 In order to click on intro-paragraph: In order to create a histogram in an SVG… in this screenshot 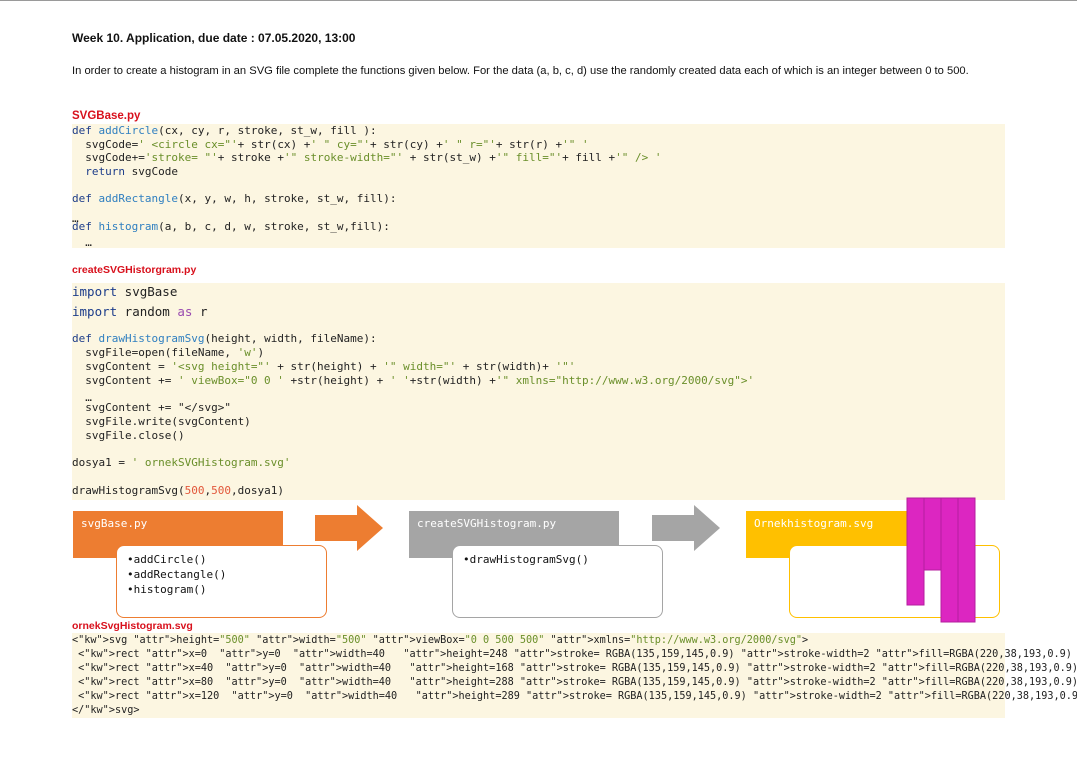, I will do `click(520, 71)`.